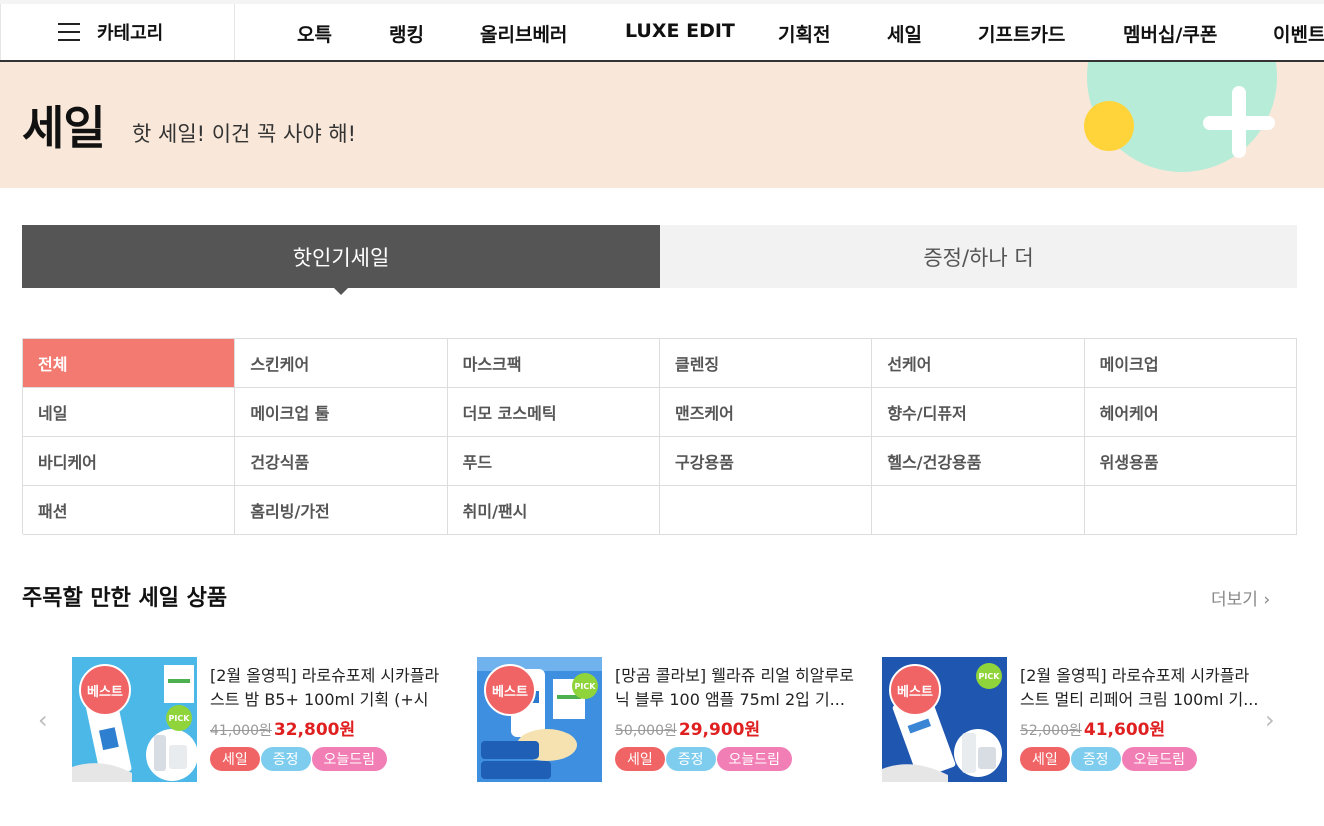 This screenshot has height=826, width=1324. Describe the element at coordinates (719, 730) in the screenshot. I see `sale-price: 29,900원` at that location.